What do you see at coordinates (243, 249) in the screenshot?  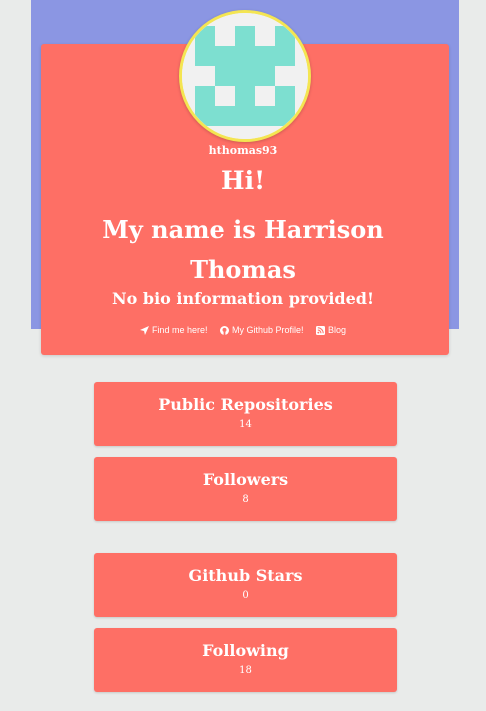 I see `name-heading: My name is Harrison Thomas` at bounding box center [243, 249].